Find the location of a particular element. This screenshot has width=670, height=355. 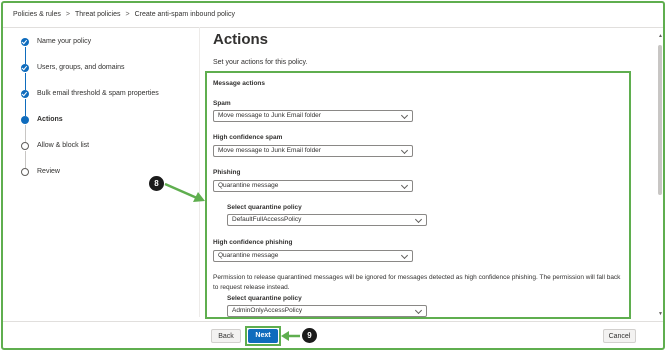

section-title: Message actions is located at coordinates (239, 83).